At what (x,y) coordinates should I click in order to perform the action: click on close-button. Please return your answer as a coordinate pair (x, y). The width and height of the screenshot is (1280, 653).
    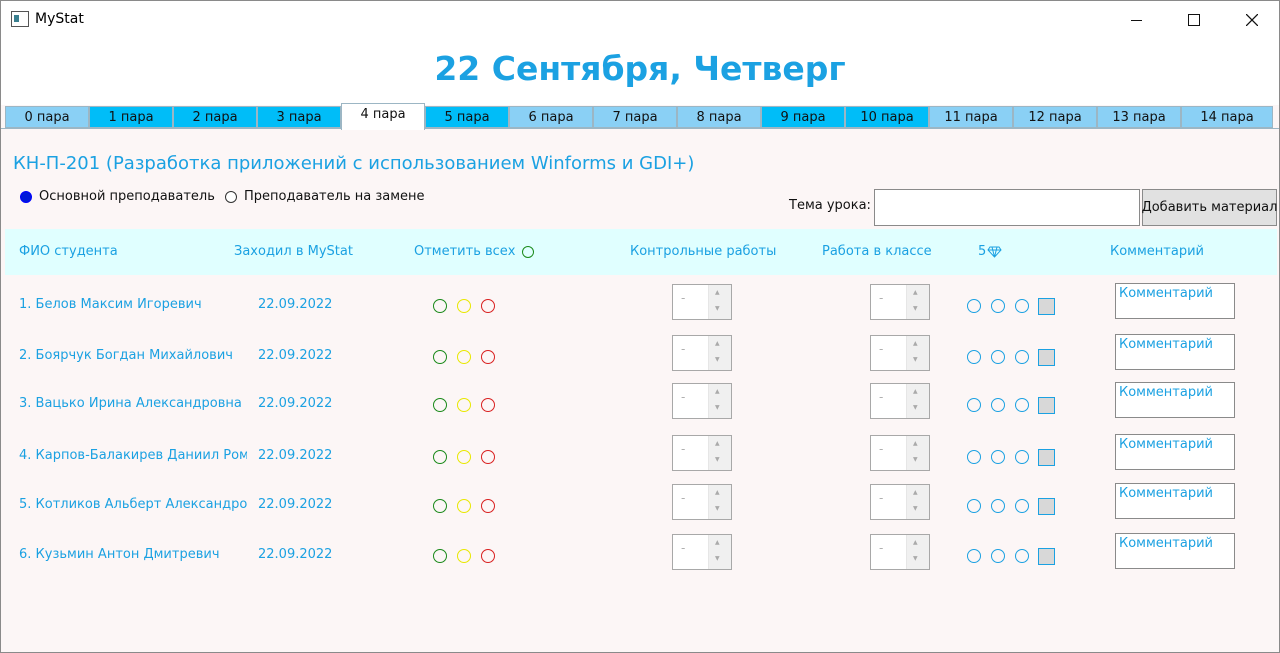
    Looking at the image, I should click on (1251, 20).